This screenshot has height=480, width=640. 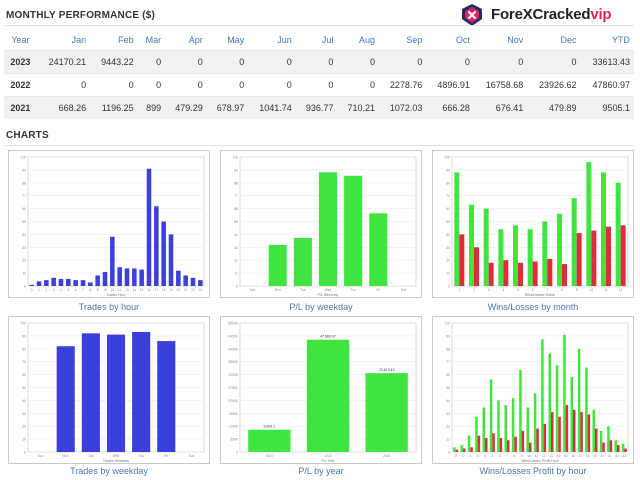 What do you see at coordinates (522, 456) in the screenshot?
I see `x-tick-label: 9` at bounding box center [522, 456].